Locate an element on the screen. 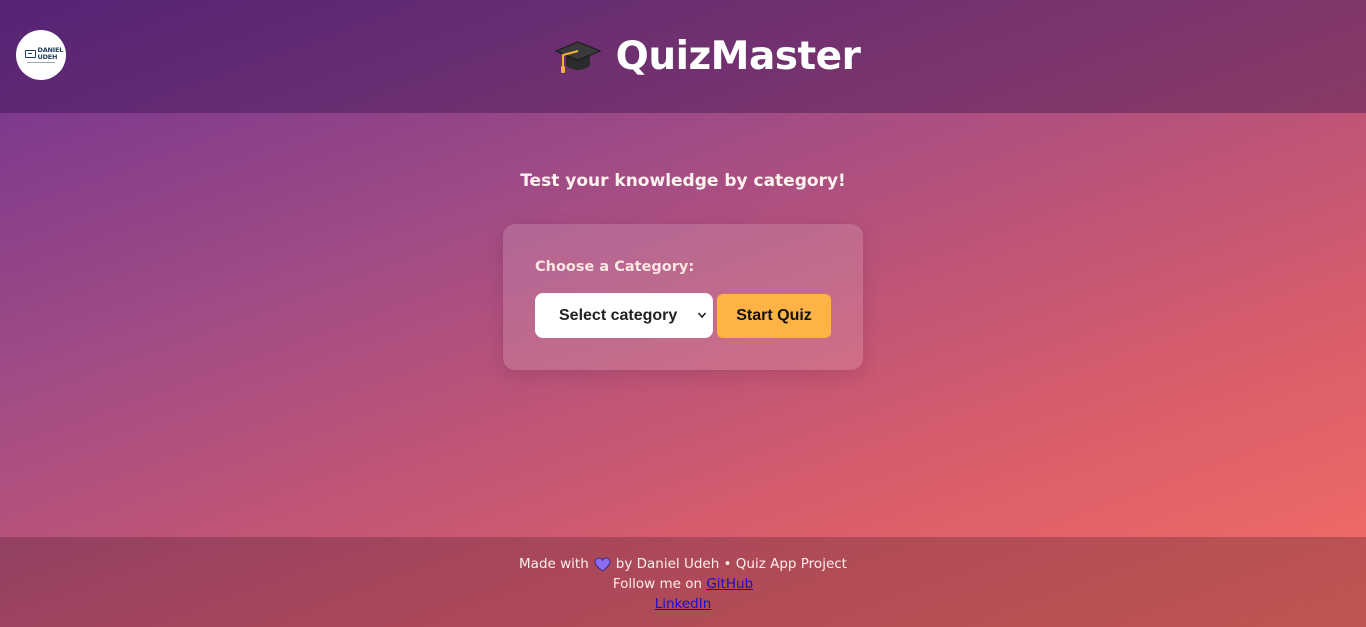 The image size is (1366, 627). chevron-down-icon is located at coordinates (702, 315).